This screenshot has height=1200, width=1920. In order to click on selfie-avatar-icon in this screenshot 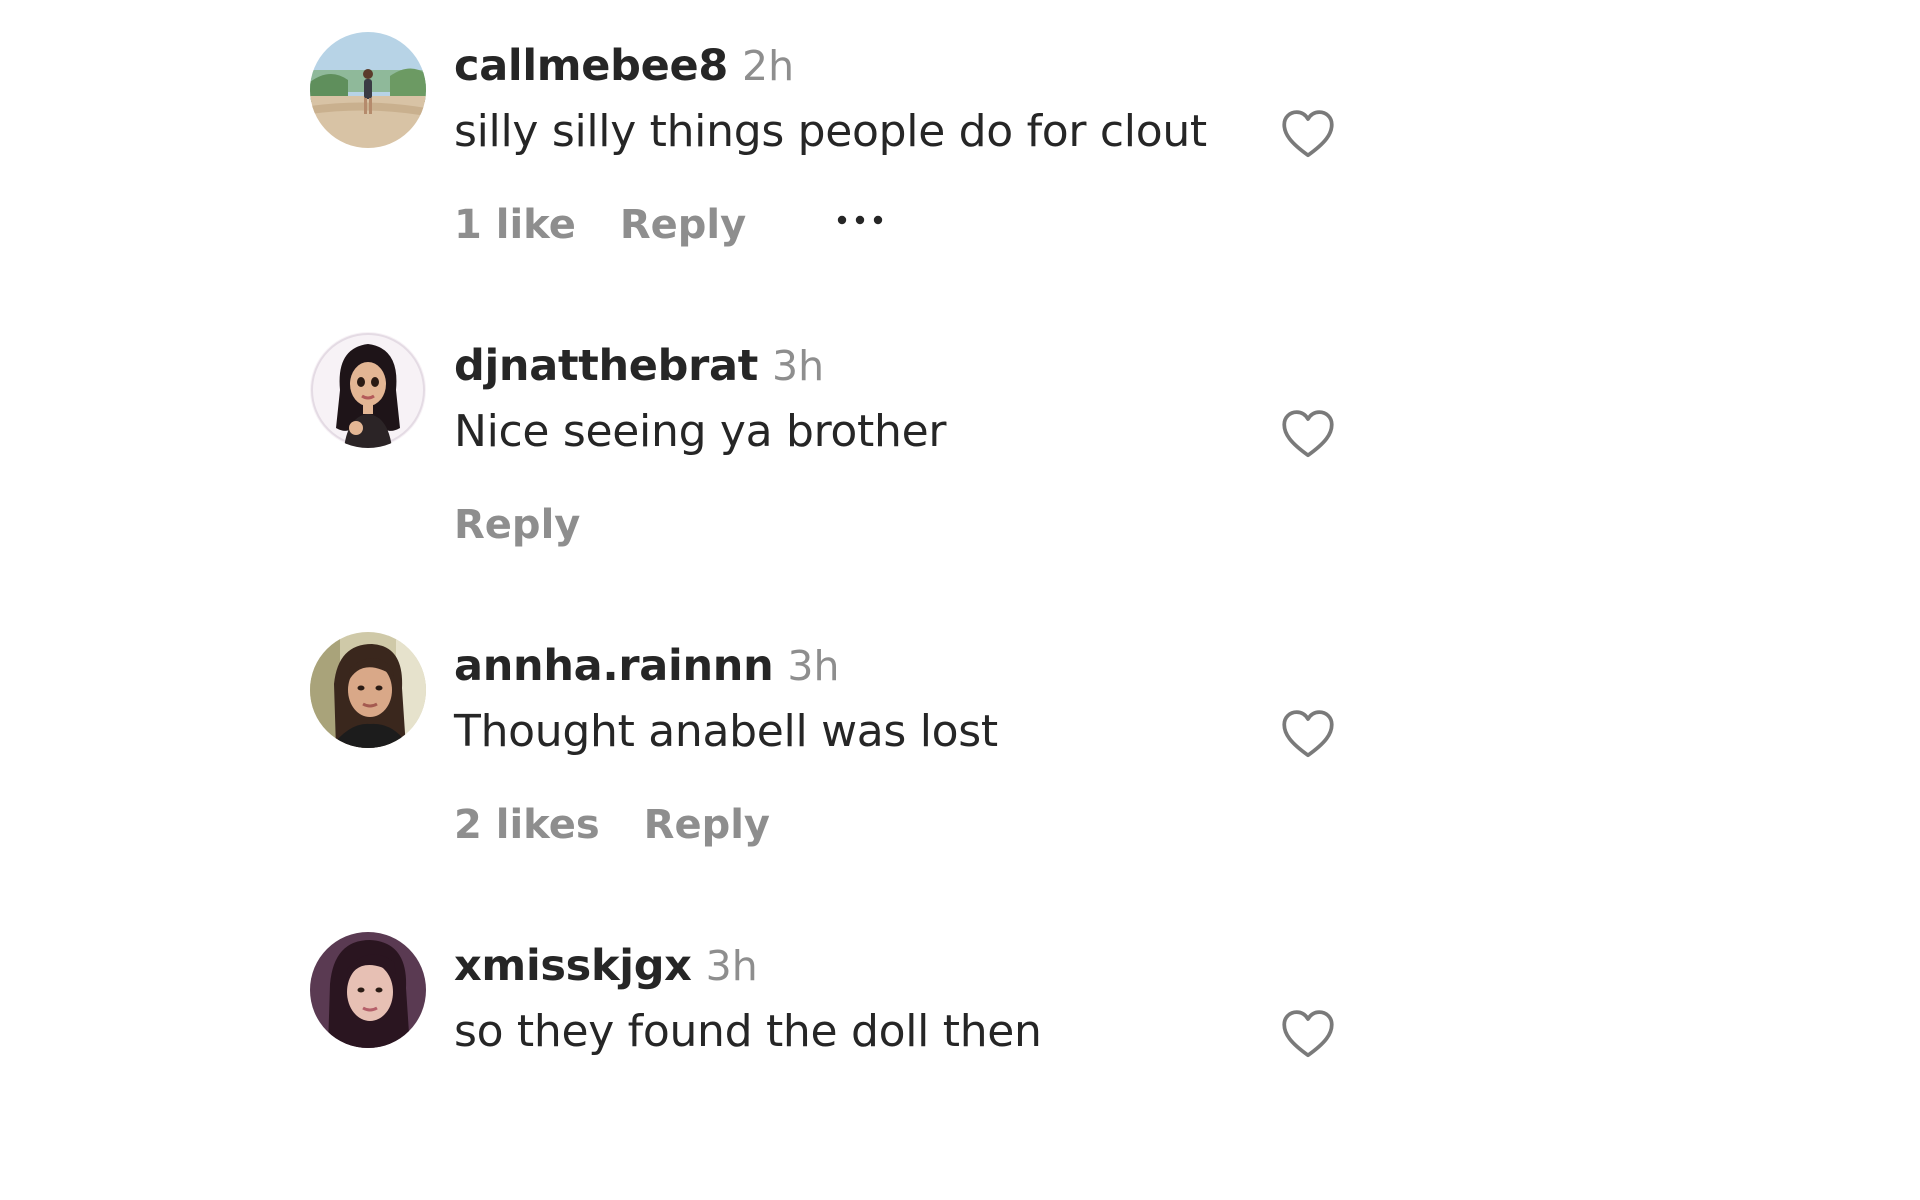, I will do `click(368, 690)`.